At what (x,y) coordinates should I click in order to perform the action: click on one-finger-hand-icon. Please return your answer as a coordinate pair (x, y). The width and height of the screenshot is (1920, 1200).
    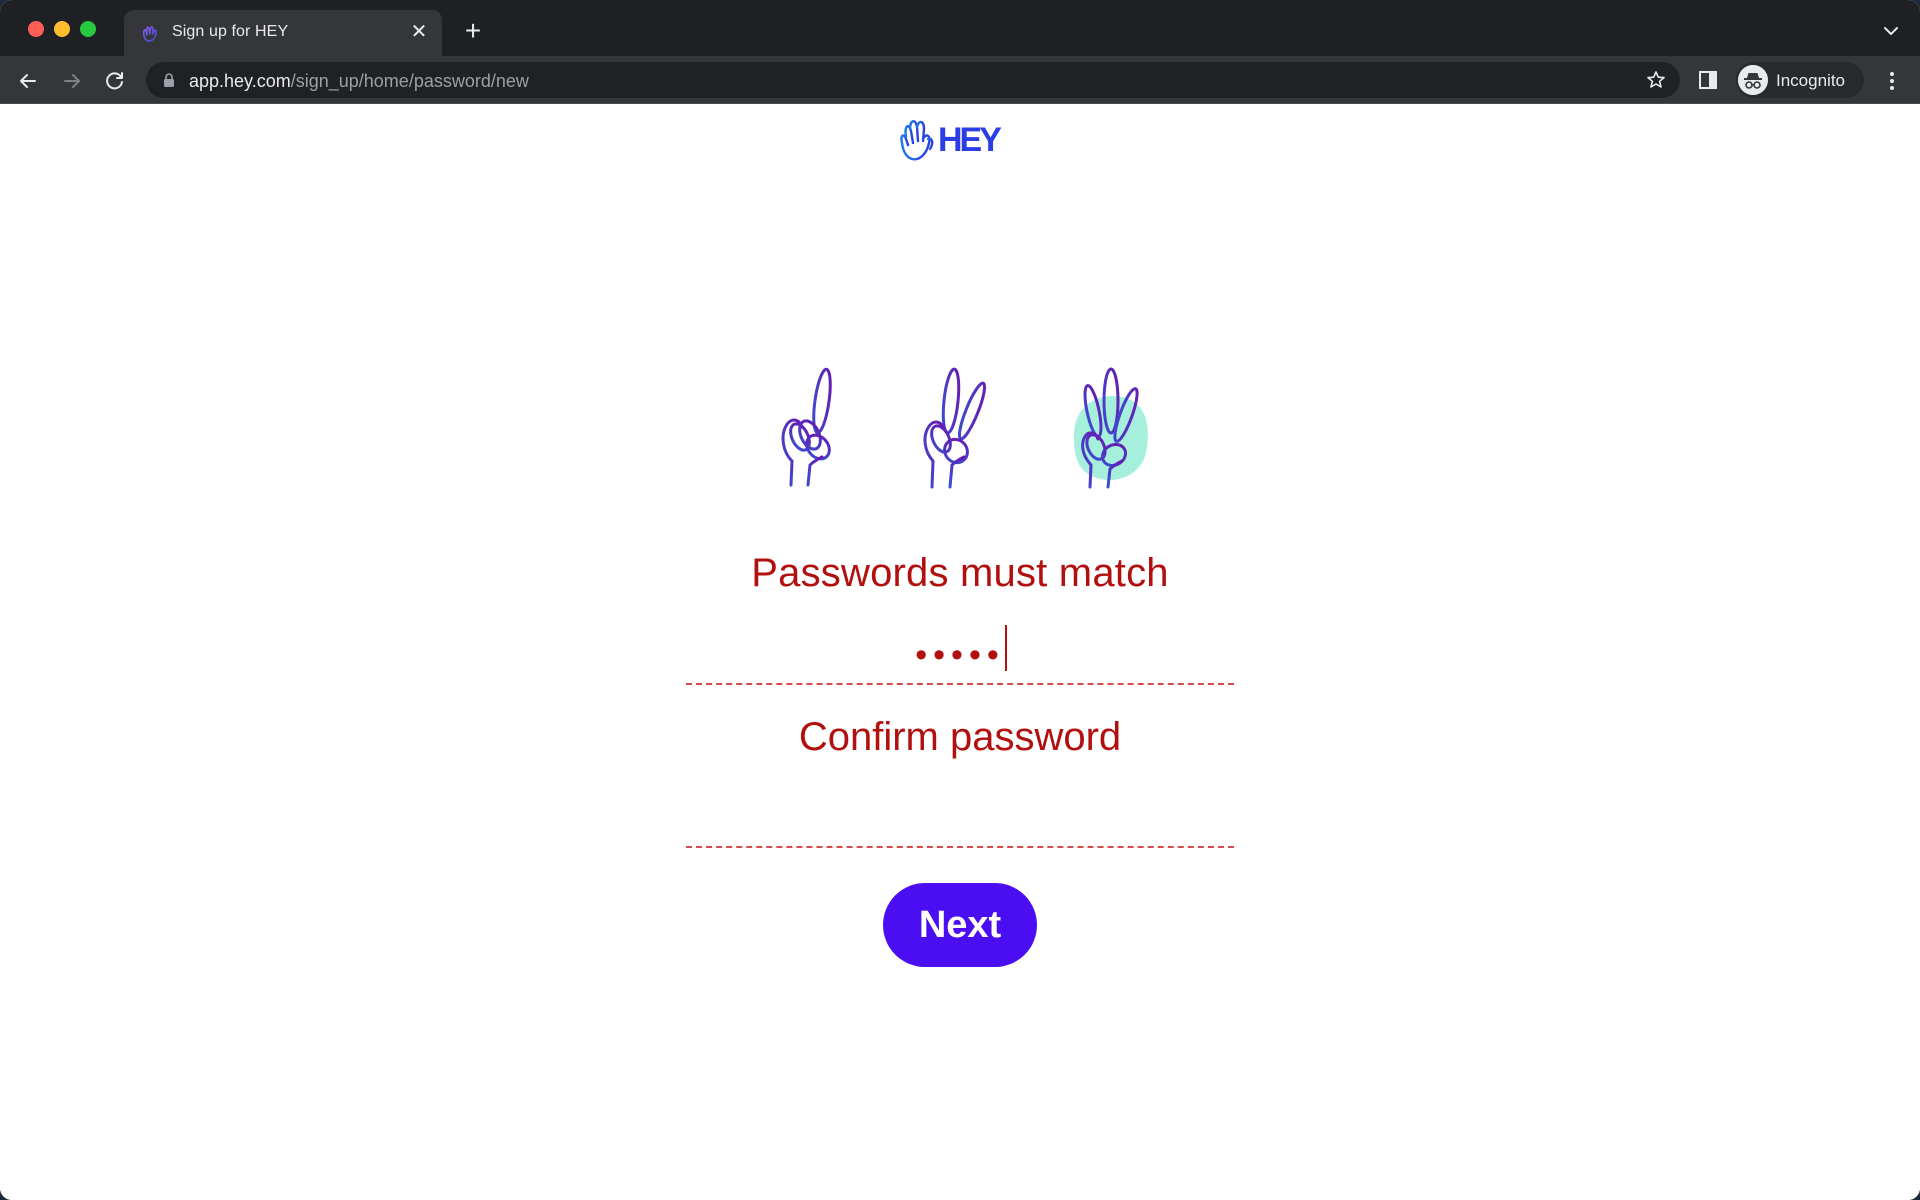
    Looking at the image, I should click on (806, 427).